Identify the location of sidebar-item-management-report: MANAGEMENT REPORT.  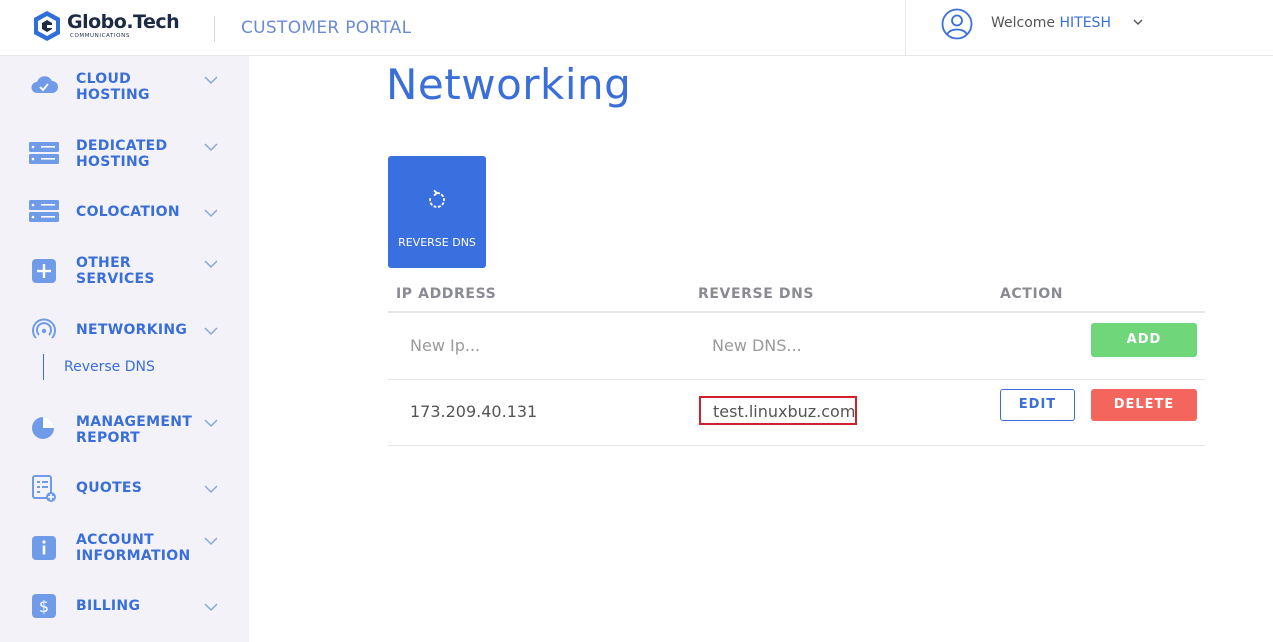
(124, 431).